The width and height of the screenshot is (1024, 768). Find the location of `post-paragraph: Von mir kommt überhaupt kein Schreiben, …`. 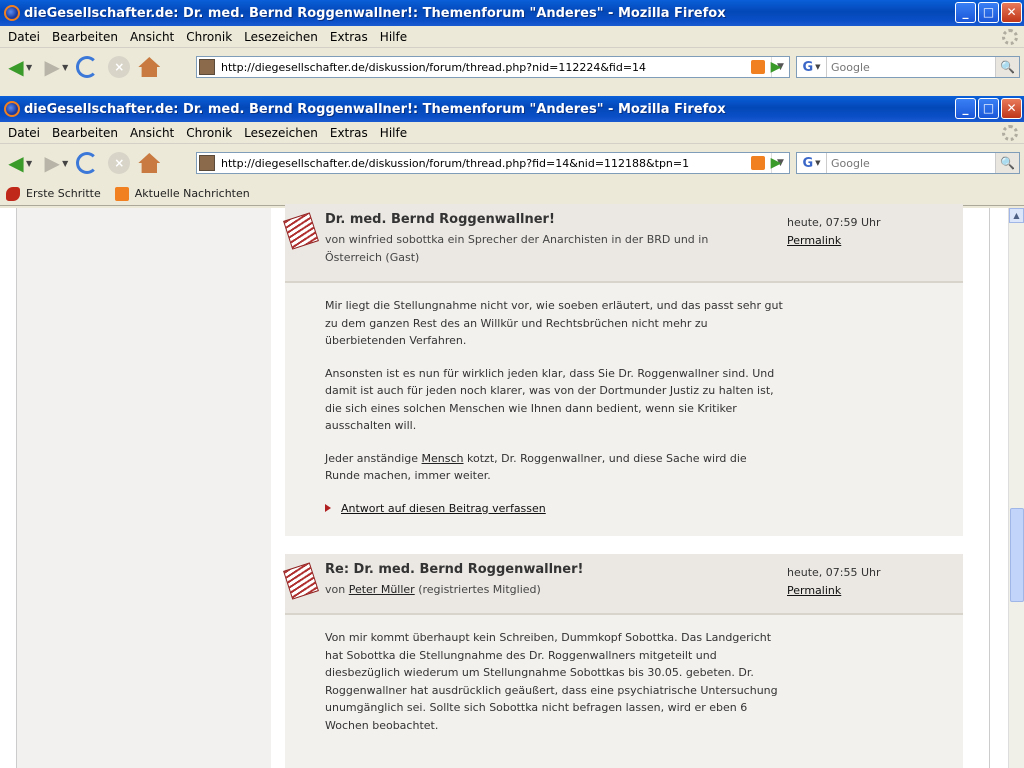

post-paragraph: Von mir kommt überhaupt kein Schreiben, … is located at coordinates (551, 681).